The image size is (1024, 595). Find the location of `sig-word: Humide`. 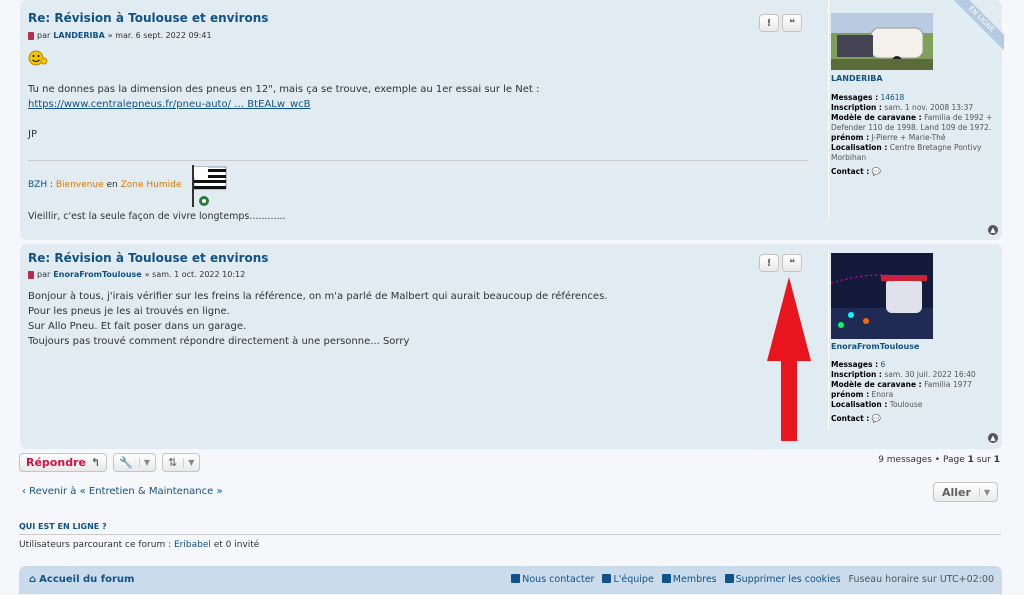

sig-word: Humide is located at coordinates (162, 185).